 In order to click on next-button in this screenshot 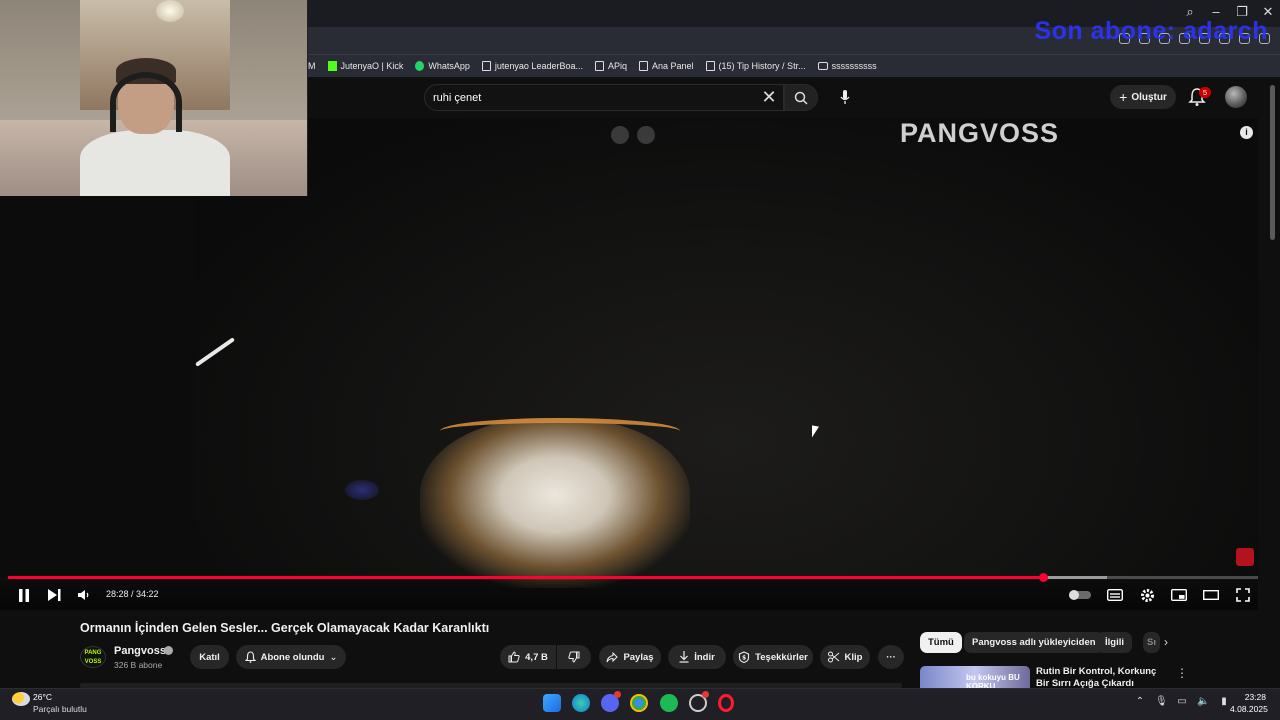, I will do `click(54, 595)`.